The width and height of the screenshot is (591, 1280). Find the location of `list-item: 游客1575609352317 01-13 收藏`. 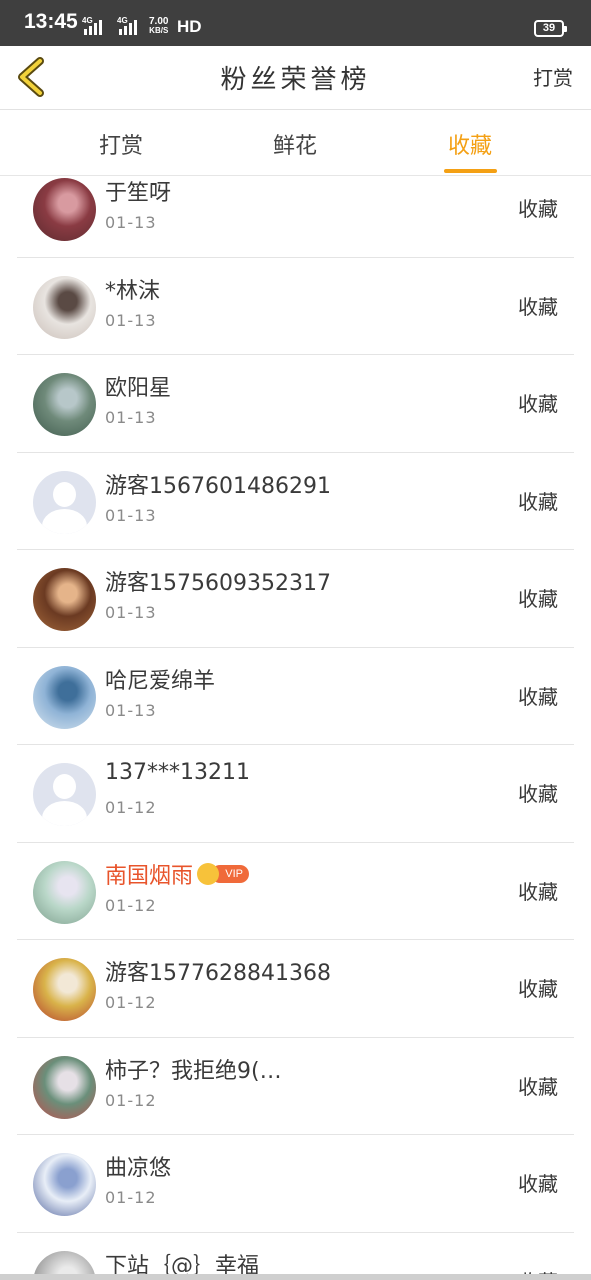

list-item: 游客1575609352317 01-13 收藏 is located at coordinates (295, 599).